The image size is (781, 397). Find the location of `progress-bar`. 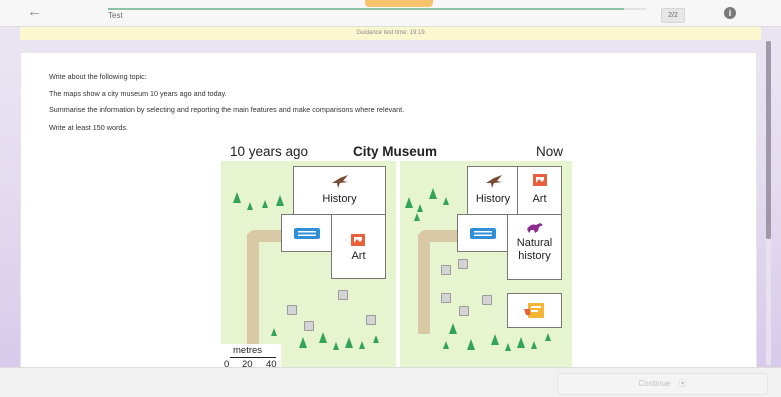

progress-bar is located at coordinates (377, 9).